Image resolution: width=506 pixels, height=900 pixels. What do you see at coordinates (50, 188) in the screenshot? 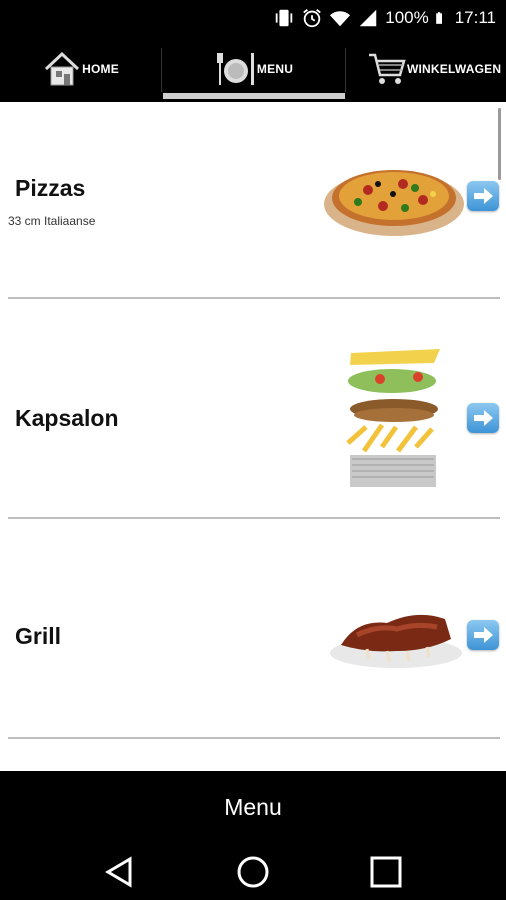
I see `item-title: Pizzas` at bounding box center [50, 188].